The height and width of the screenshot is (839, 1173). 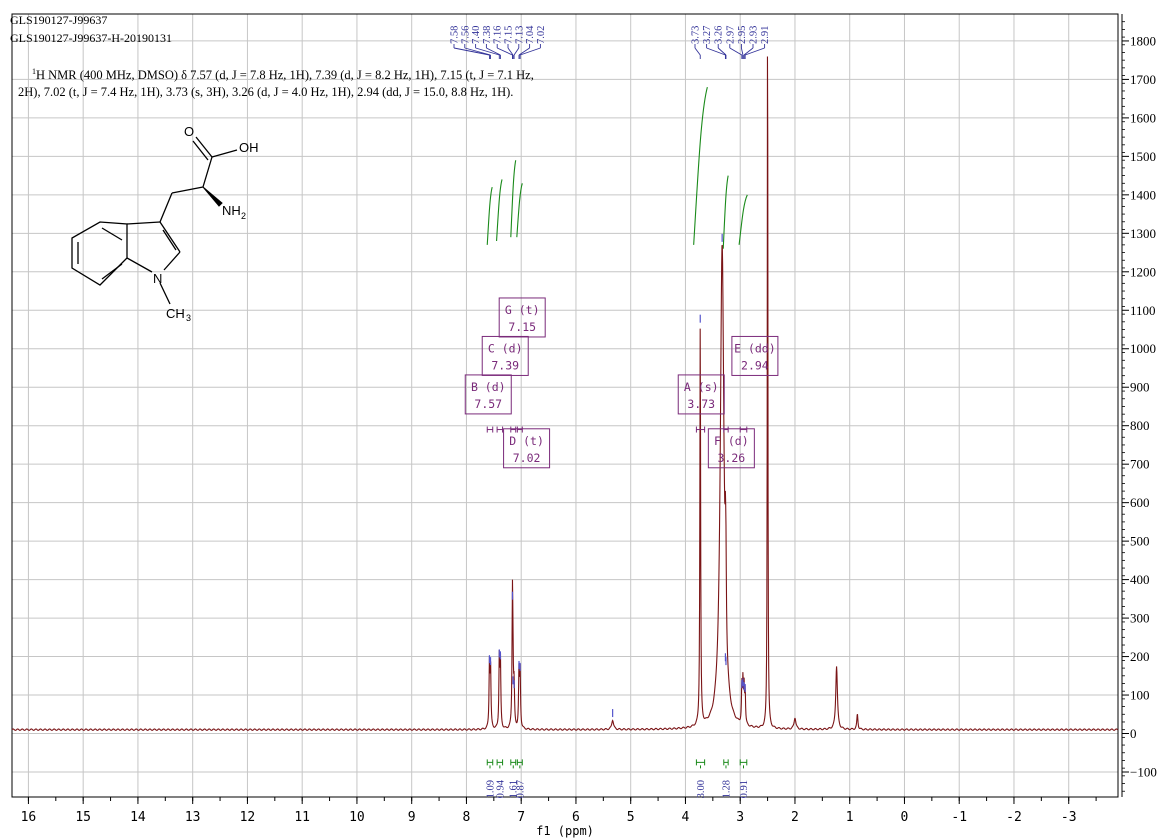 What do you see at coordinates (1140, 695) in the screenshot?
I see `y-tick-label: 100` at bounding box center [1140, 695].